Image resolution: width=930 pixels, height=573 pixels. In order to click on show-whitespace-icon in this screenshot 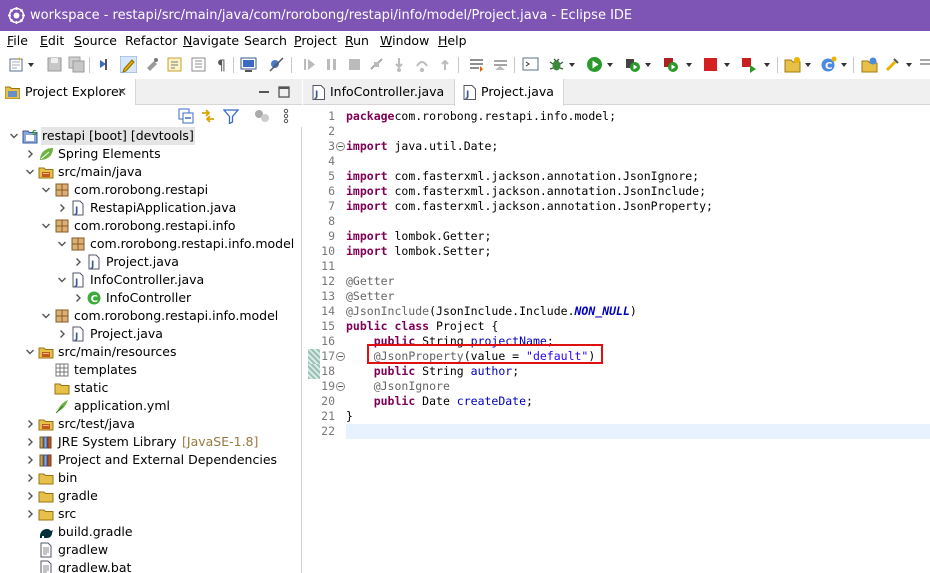, I will do `click(198, 64)`.